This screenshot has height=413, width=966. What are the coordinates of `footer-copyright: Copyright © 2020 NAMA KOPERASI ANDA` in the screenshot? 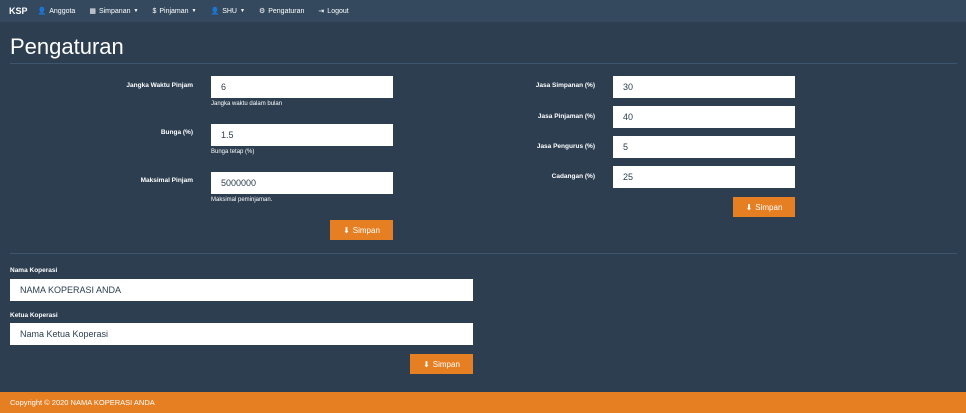 It's located at (82, 402).